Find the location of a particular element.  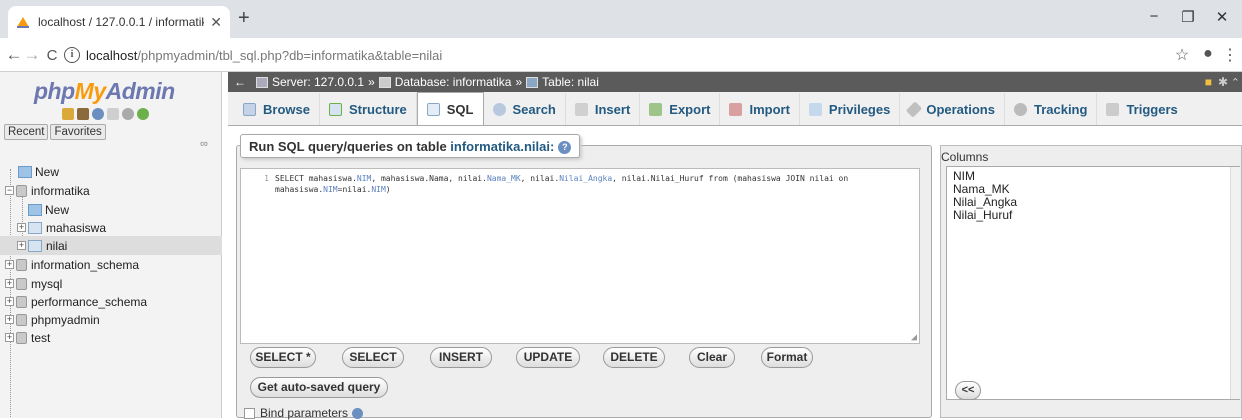

account-icon: ● is located at coordinates (1208, 54).